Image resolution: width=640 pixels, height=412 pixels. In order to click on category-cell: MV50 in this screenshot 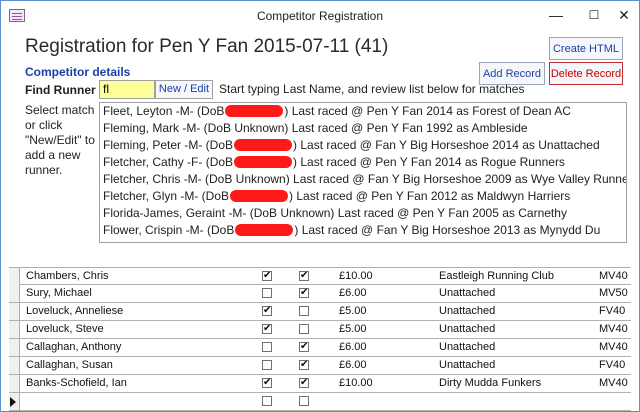, I will do `click(613, 293)`.